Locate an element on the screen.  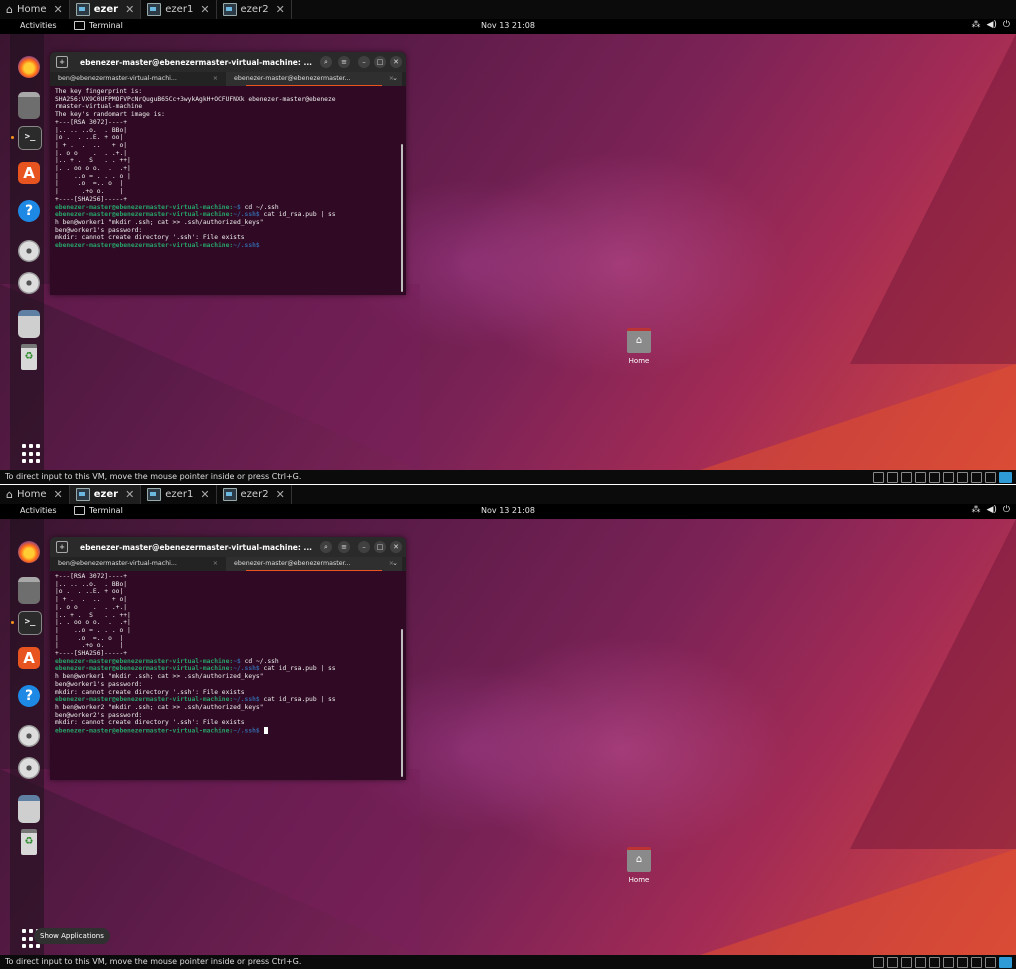
terminal-line: | .o =.. o | is located at coordinates (89, 184).